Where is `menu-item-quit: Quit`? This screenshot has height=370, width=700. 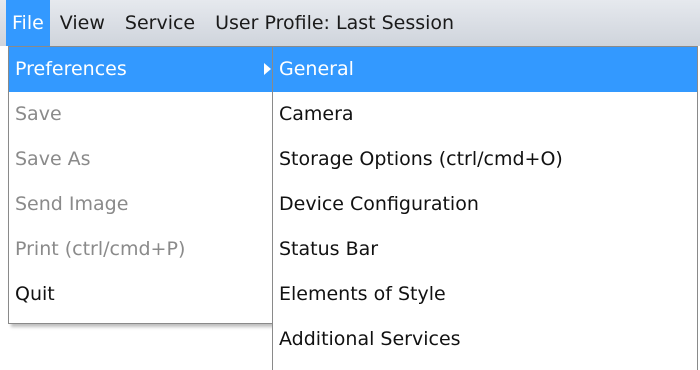 menu-item-quit: Quit is located at coordinates (141, 294).